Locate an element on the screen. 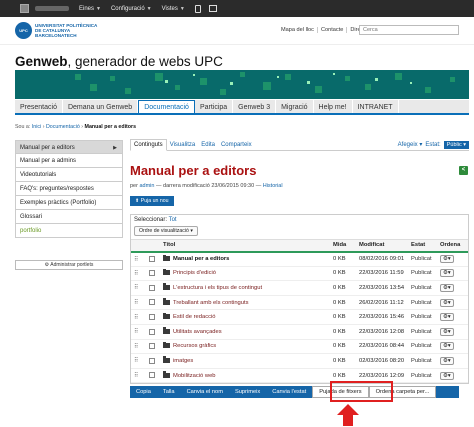  row-title-cell: Manual per a editors is located at coordinates (246, 259).